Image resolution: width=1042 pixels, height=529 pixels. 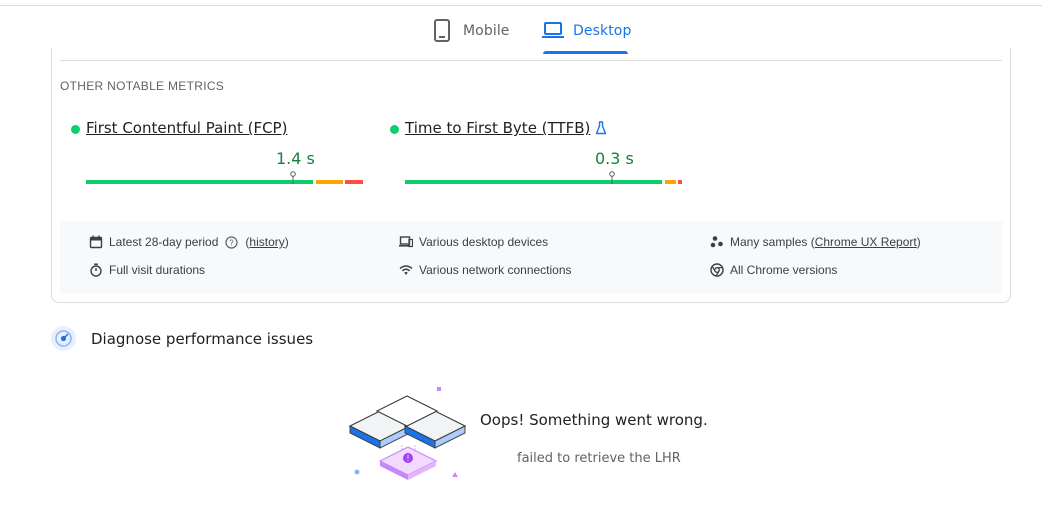 What do you see at coordinates (717, 270) in the screenshot?
I see `chrome-icon` at bounding box center [717, 270].